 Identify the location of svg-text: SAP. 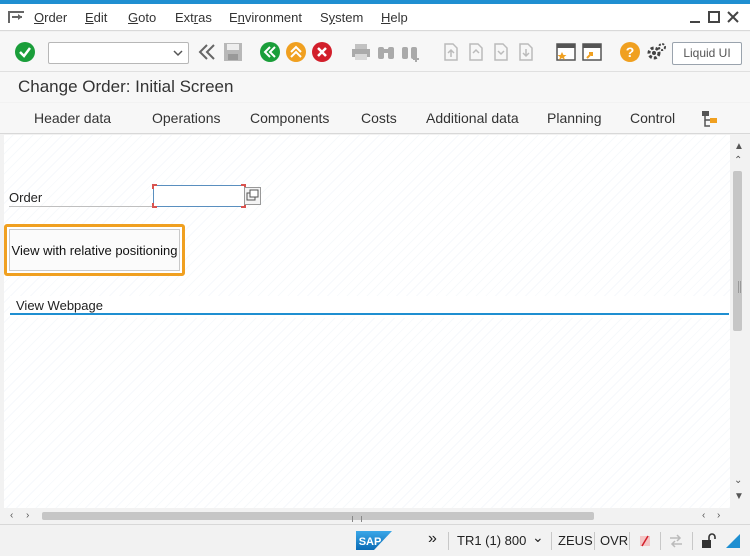
(370, 542).